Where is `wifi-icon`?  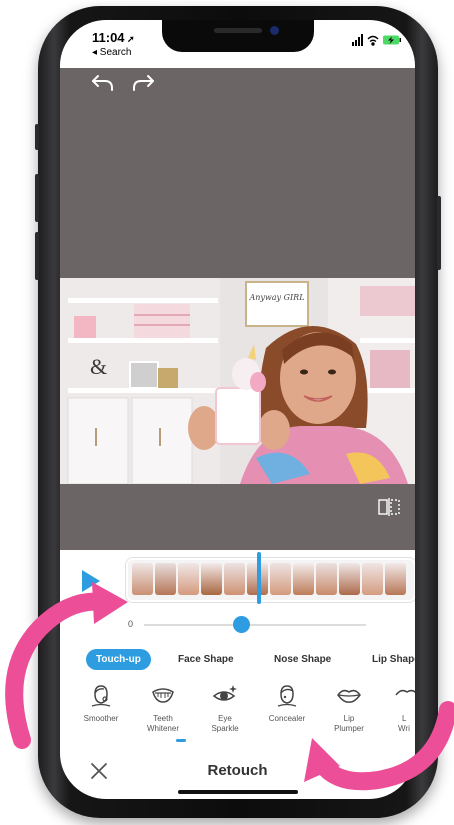
wifi-icon is located at coordinates (373, 40).